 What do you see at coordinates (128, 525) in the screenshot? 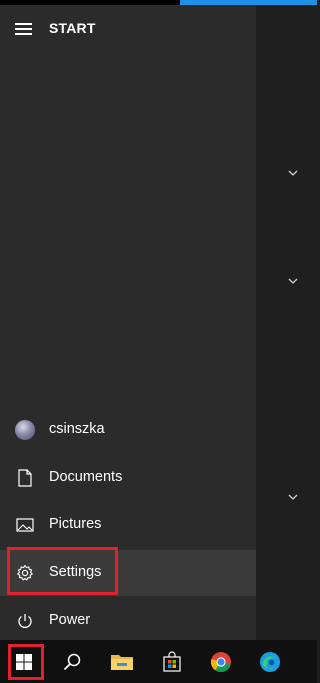
I see `pictures-item: Pictures` at bounding box center [128, 525].